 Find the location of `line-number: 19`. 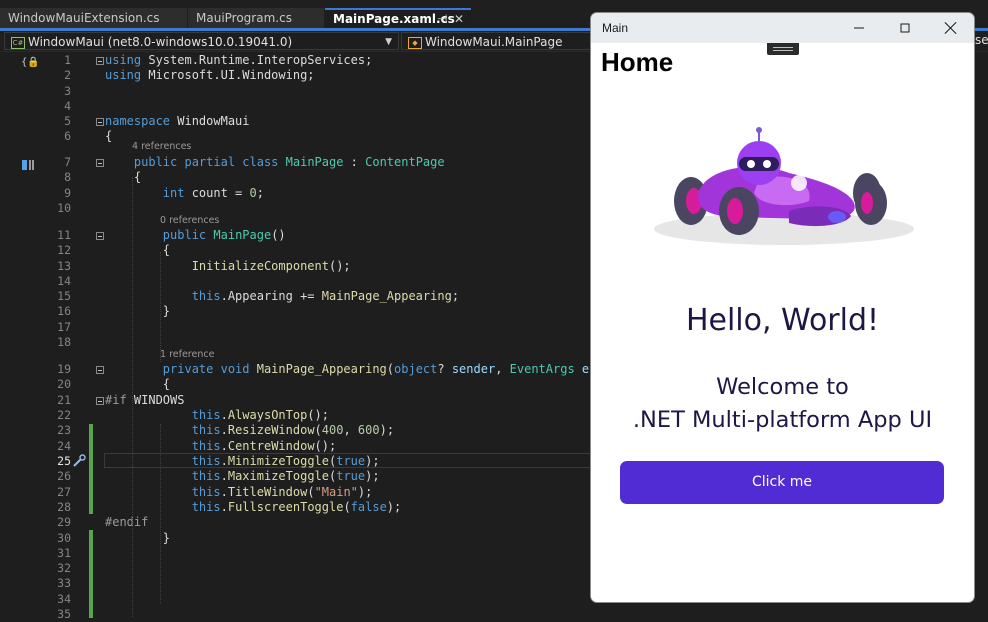

line-number: 19 is located at coordinates (64, 369).